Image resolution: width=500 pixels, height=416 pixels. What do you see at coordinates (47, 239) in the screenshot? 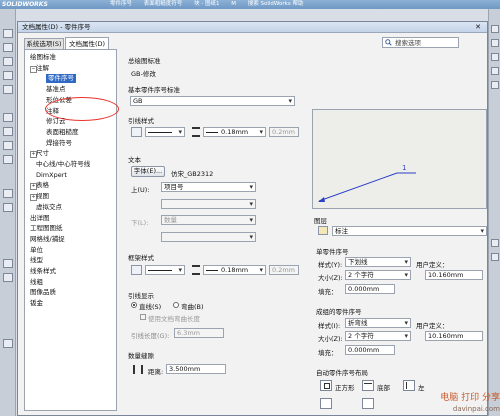
I see `tree-item: 网格线/捕捉` at bounding box center [47, 239].